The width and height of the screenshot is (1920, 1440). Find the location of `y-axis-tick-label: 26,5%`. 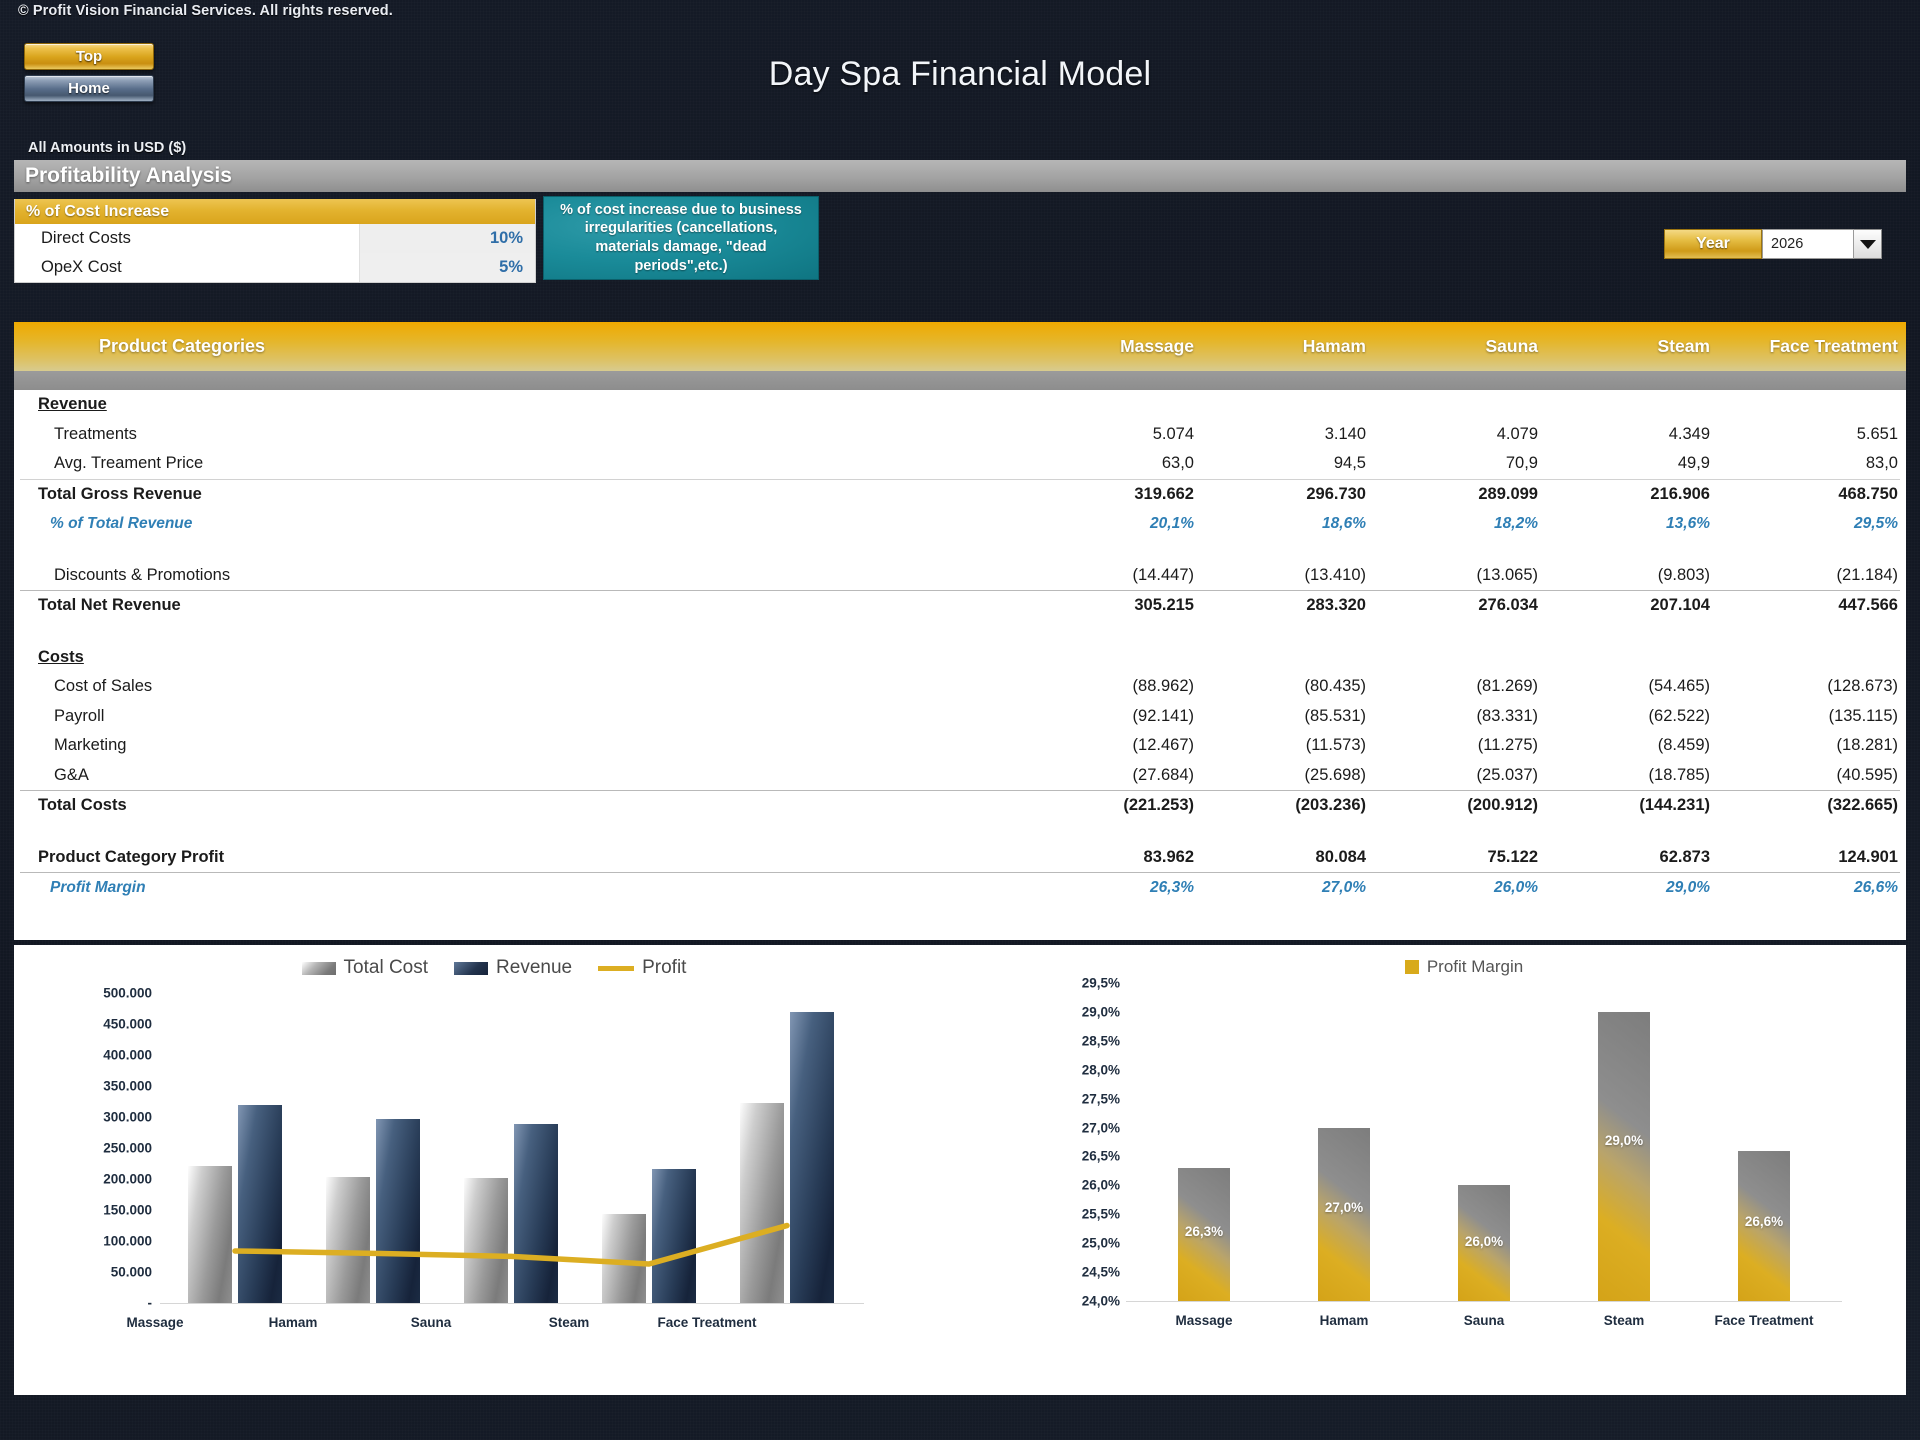

y-axis-tick-label: 26,5% is located at coordinates (1100, 1156).